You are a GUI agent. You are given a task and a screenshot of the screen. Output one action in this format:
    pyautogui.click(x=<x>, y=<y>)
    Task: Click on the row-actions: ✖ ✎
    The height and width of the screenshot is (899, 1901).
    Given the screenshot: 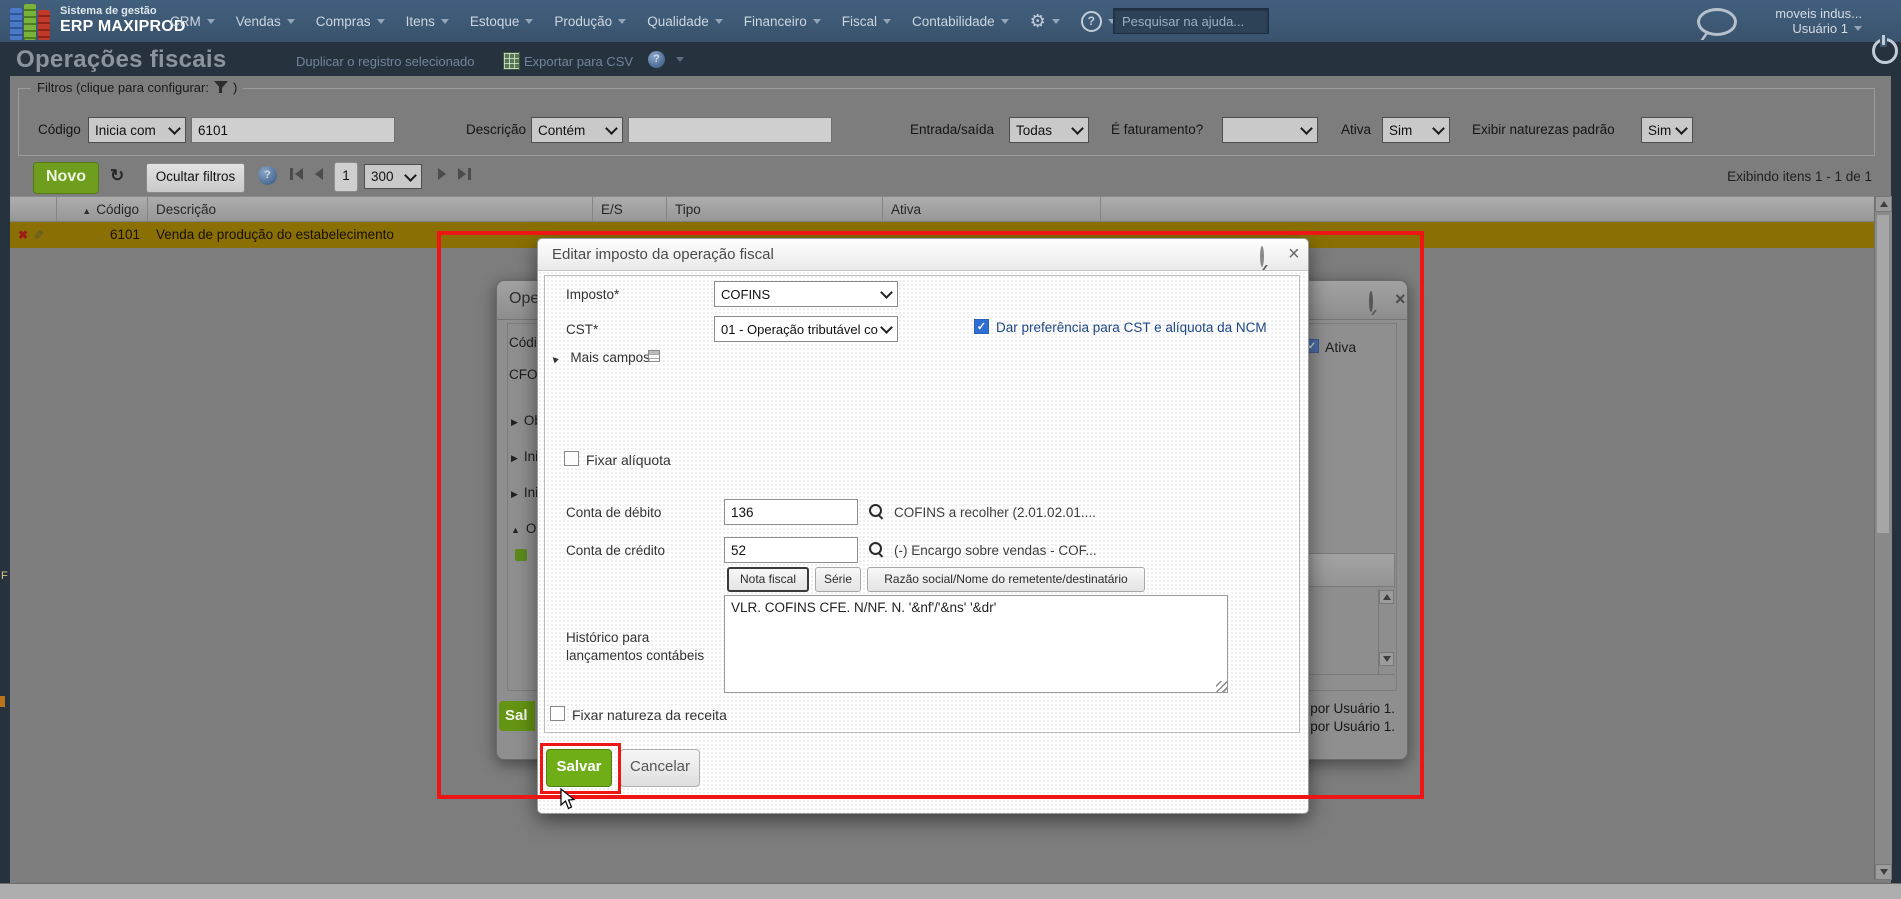 What is the action you would take?
    pyautogui.click(x=33, y=235)
    